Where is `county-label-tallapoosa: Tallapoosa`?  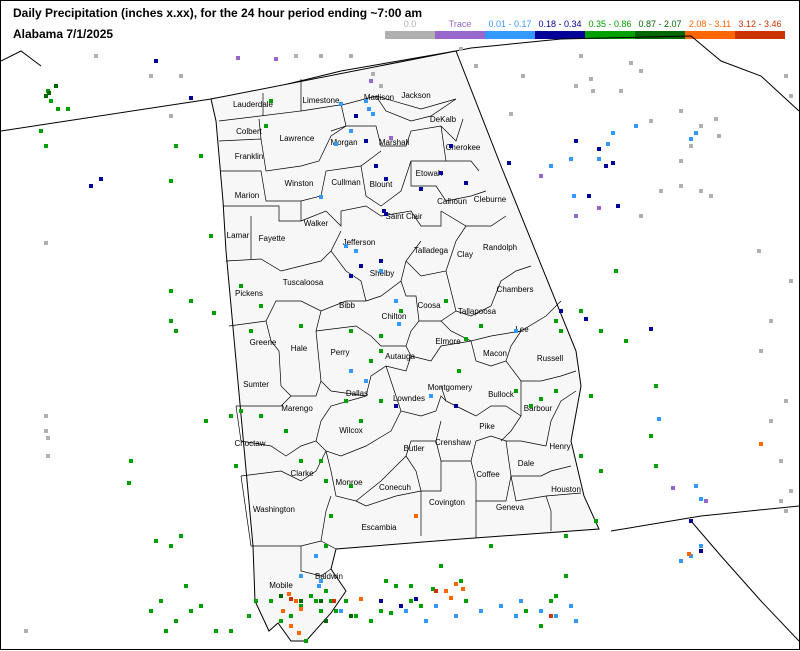 county-label-tallapoosa: Tallapoosa is located at coordinates (477, 311).